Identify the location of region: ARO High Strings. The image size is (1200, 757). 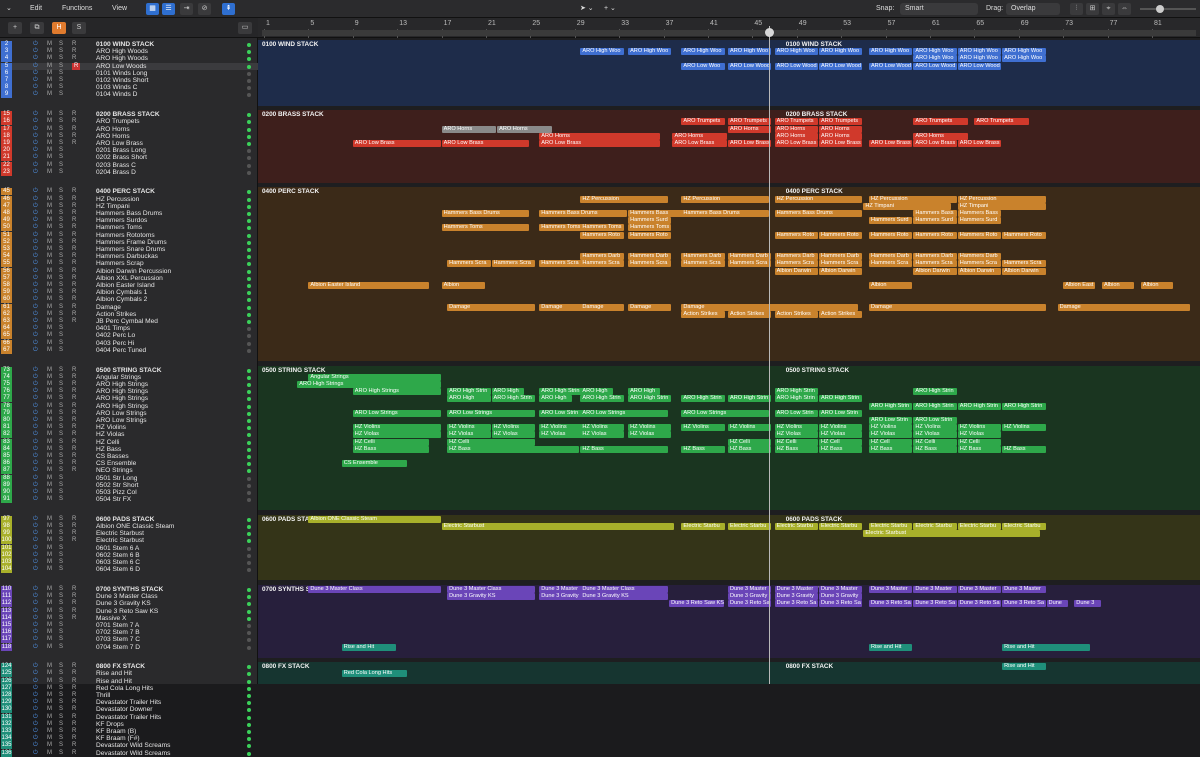
(369, 384).